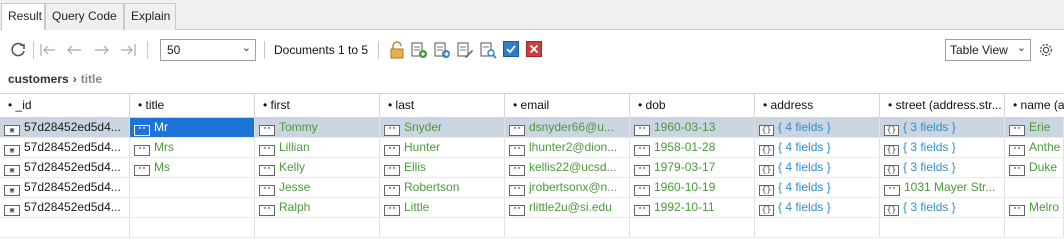 The image size is (1064, 245). I want to click on lock-icon, so click(397, 50).